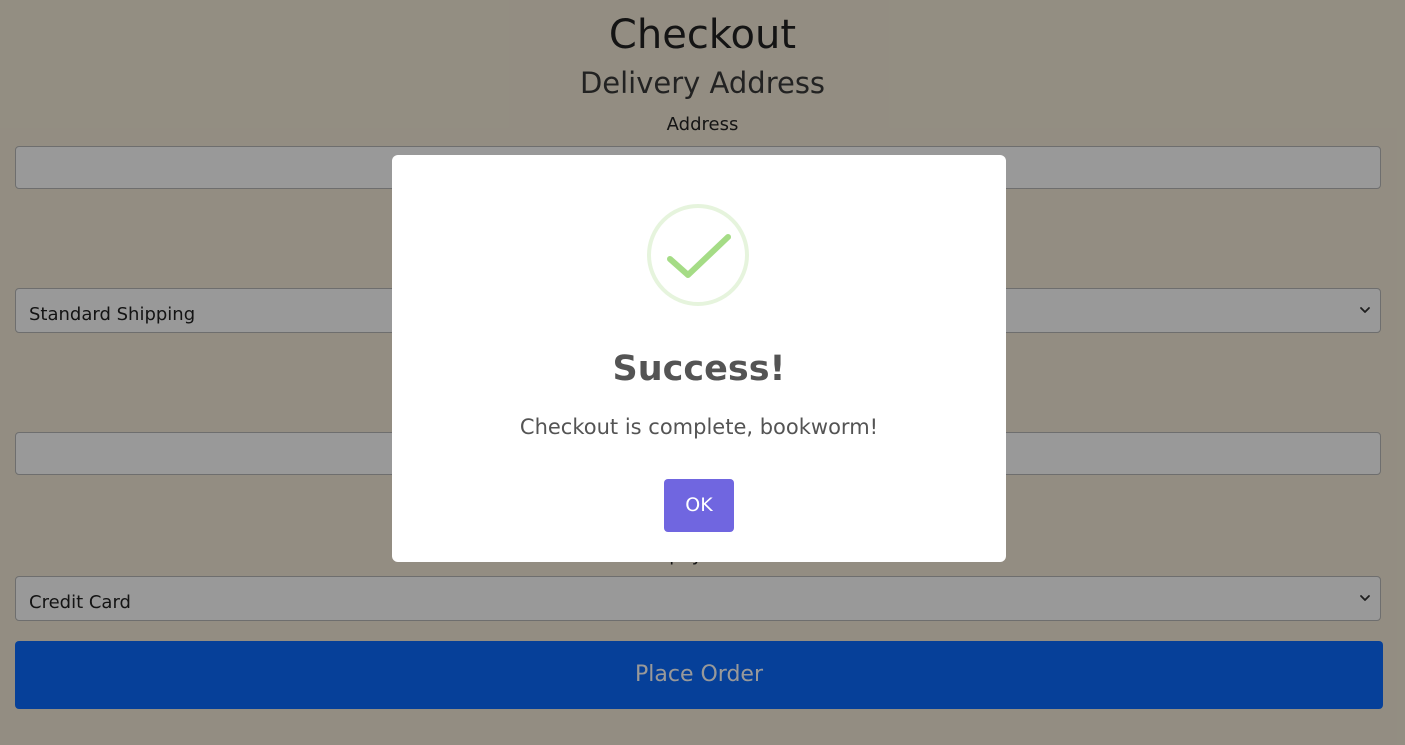 This screenshot has width=1405, height=745. I want to click on checkmark-icon, so click(698, 255).